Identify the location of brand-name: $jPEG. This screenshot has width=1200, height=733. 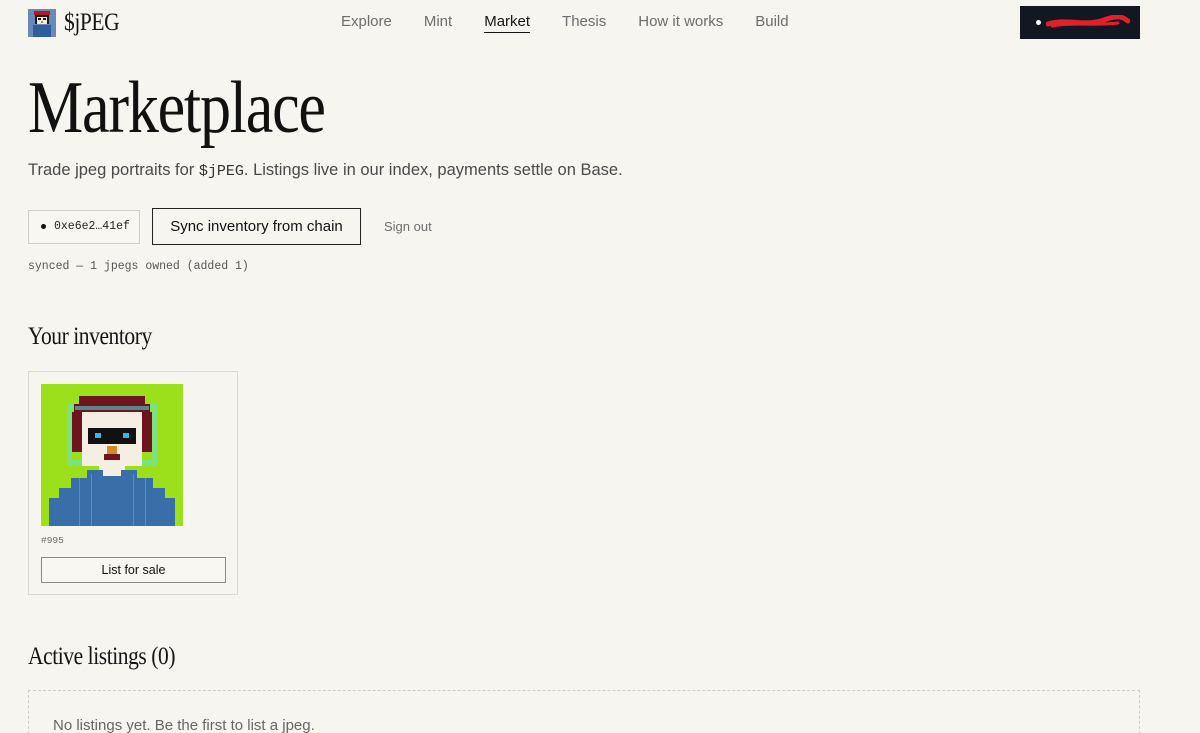
(92, 22).